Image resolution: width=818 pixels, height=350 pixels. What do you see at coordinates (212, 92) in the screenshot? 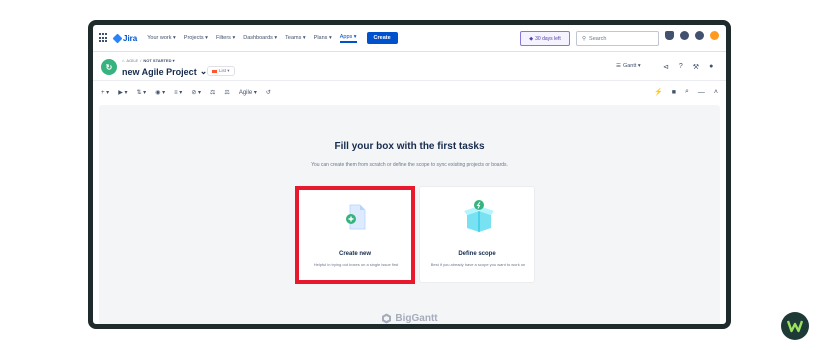
I see `hierarchy-button: ⚖` at bounding box center [212, 92].